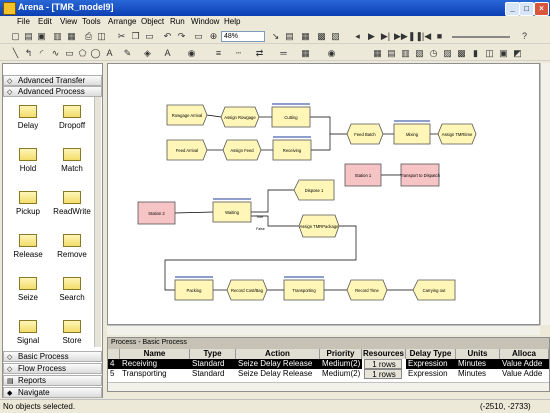 The width and height of the screenshot is (550, 413). I want to click on cell-delay-type: Expression, so click(431, 374).